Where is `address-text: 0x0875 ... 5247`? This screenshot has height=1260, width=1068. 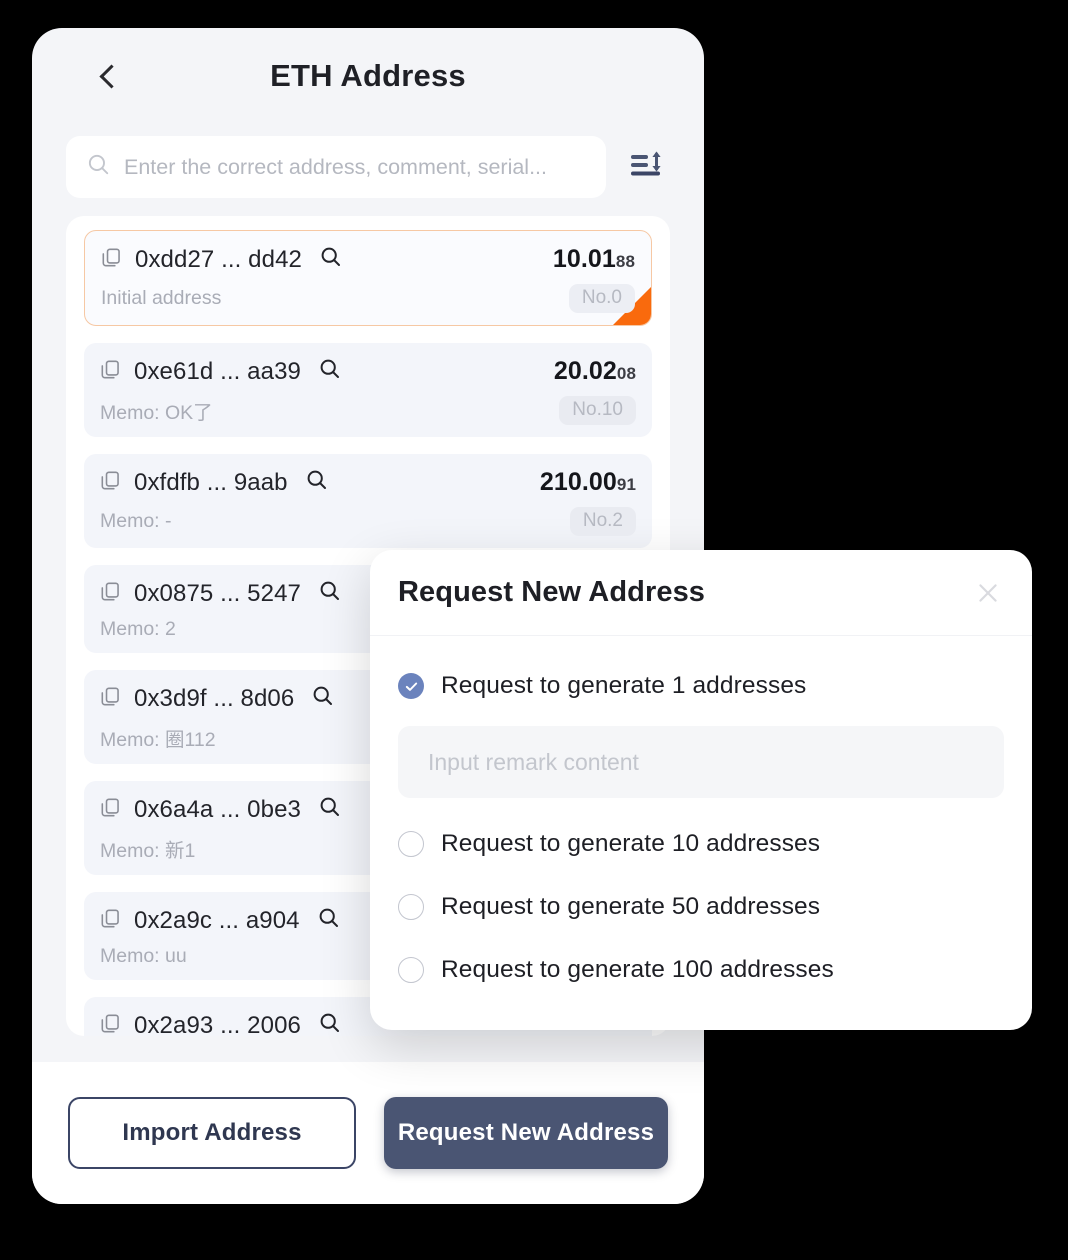 address-text: 0x0875 ... 5247 is located at coordinates (217, 593).